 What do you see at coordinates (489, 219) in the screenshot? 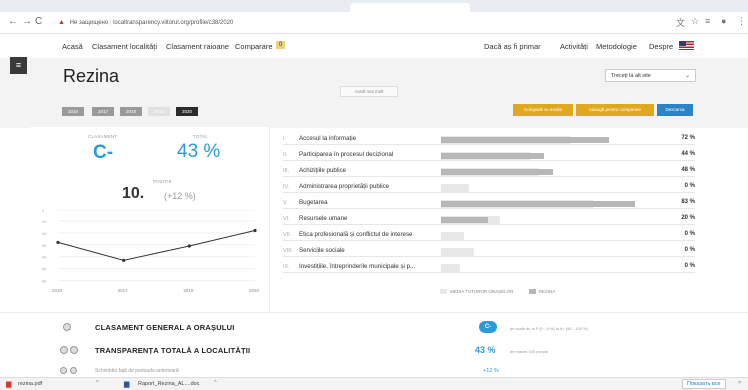
I see `chapter-row: VI. Resursele umane 20 %` at bounding box center [489, 219].